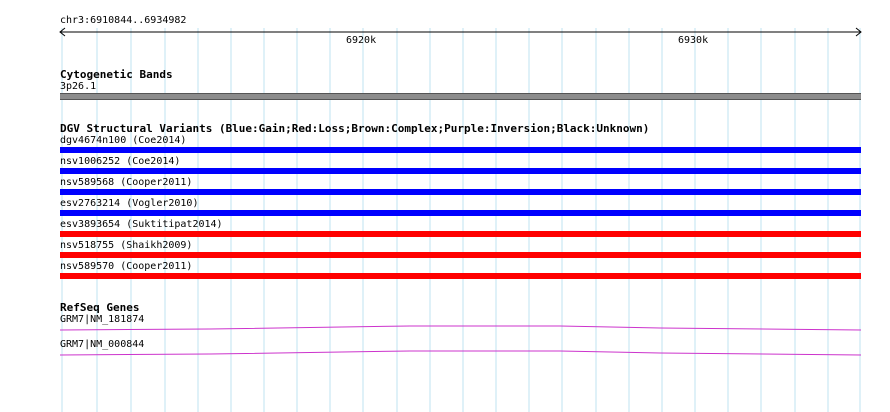 The height and width of the screenshot is (412, 890). What do you see at coordinates (126, 246) in the screenshot?
I see `variant-label: nsv518755 (Shaikh2009)` at bounding box center [126, 246].